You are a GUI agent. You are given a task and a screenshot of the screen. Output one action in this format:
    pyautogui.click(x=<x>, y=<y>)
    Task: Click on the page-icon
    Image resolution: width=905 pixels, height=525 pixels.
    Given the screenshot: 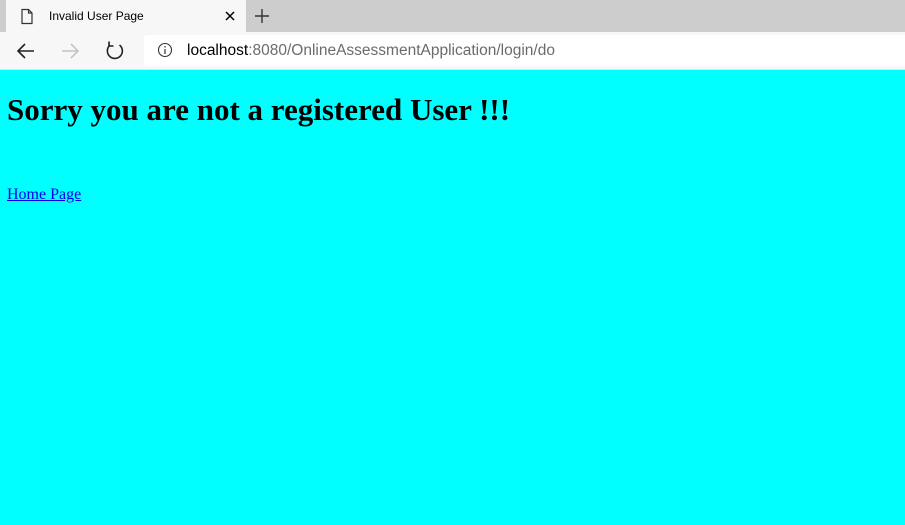 What is the action you would take?
    pyautogui.click(x=27, y=16)
    